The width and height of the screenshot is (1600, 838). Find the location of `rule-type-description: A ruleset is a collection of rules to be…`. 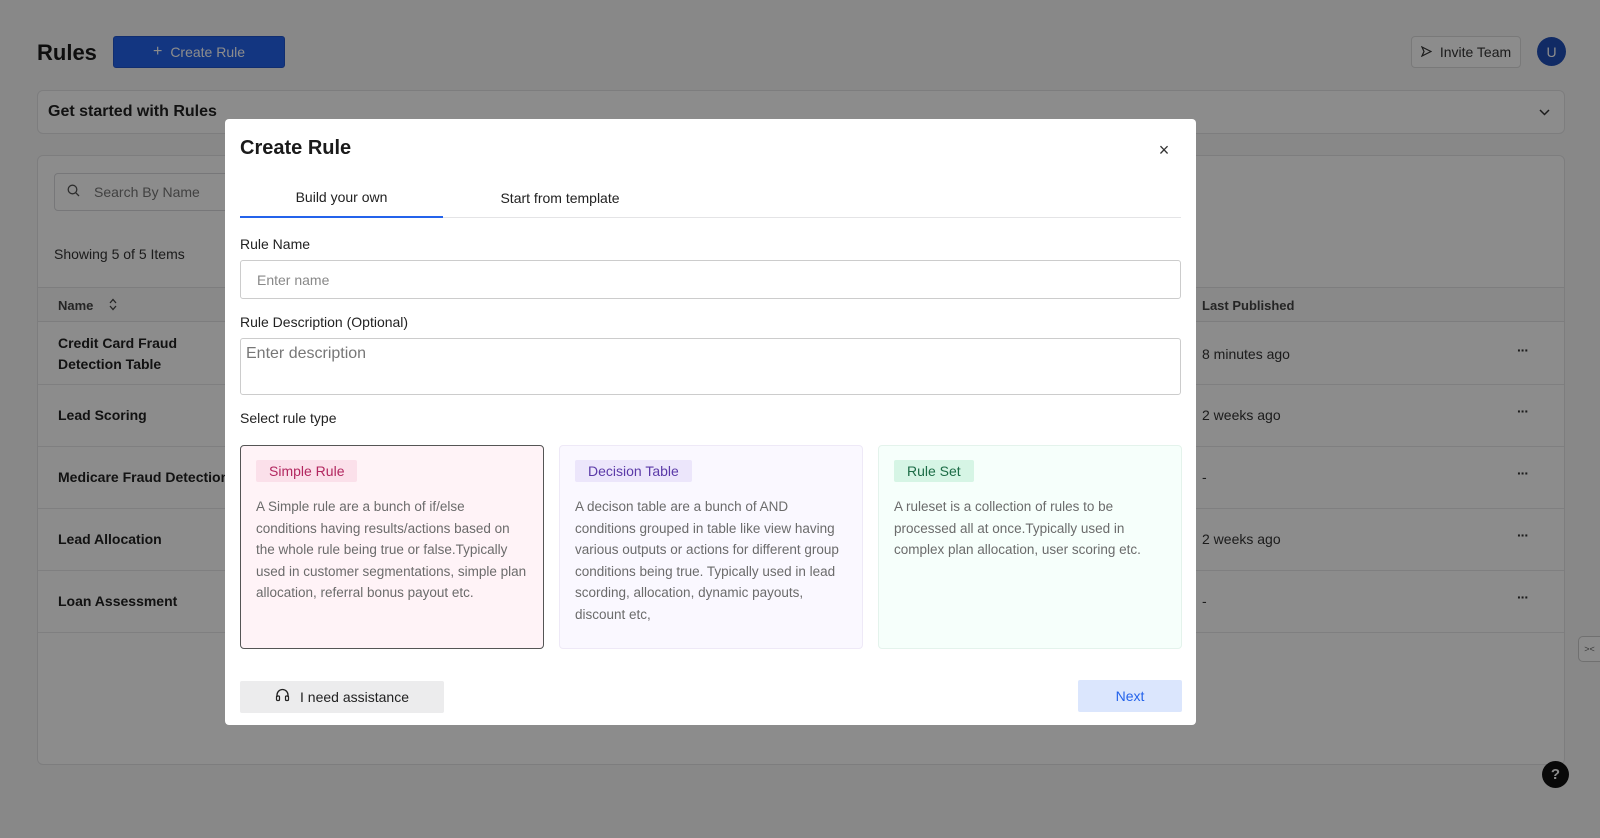

rule-type-description: A ruleset is a collection of rules to be… is located at coordinates (1017, 528).